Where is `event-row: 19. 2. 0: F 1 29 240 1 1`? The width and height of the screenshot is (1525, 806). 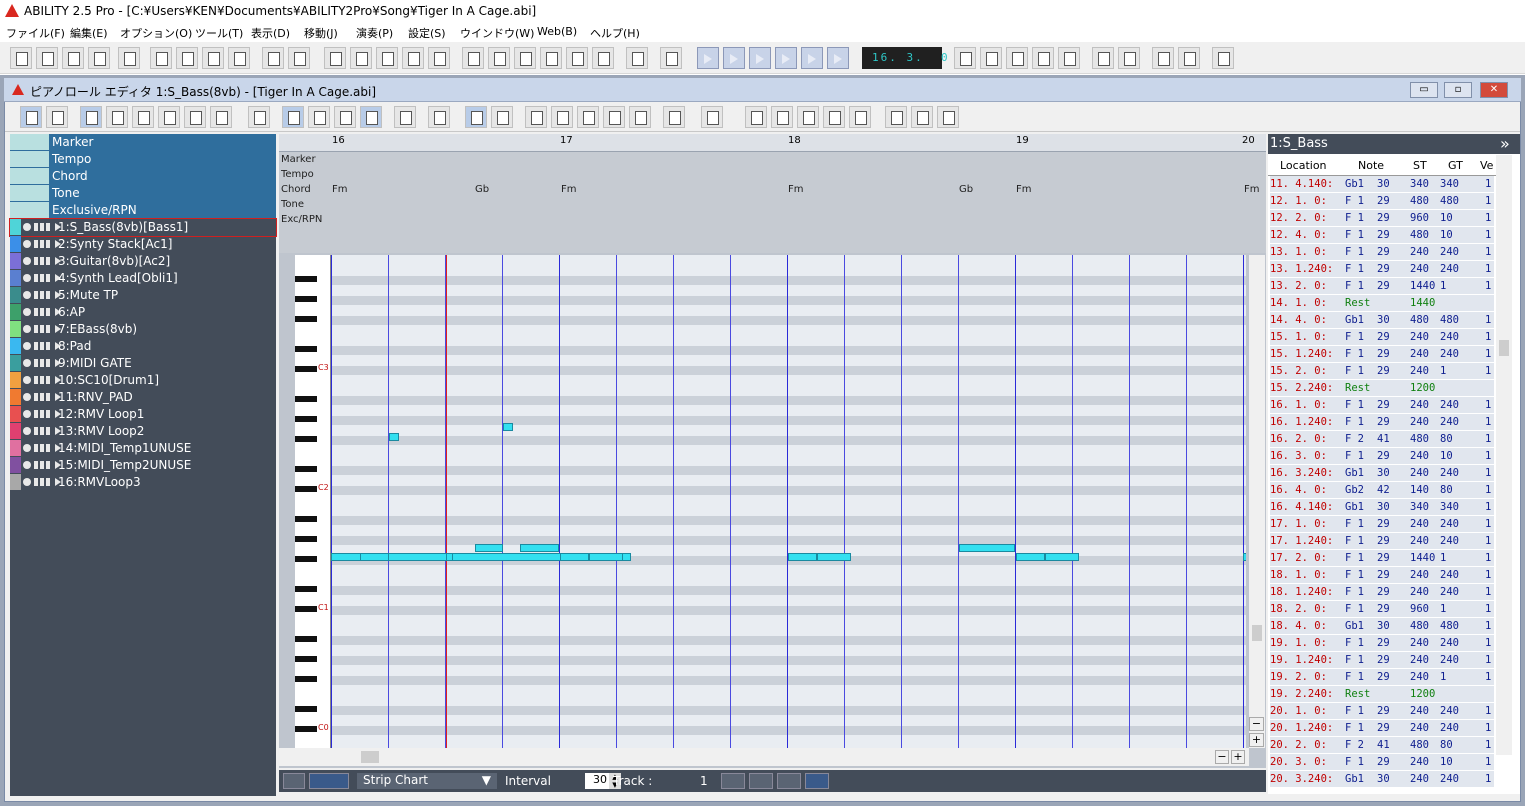
event-row: 19. 2. 0: F 1 29 240 1 1 is located at coordinates (1382, 677).